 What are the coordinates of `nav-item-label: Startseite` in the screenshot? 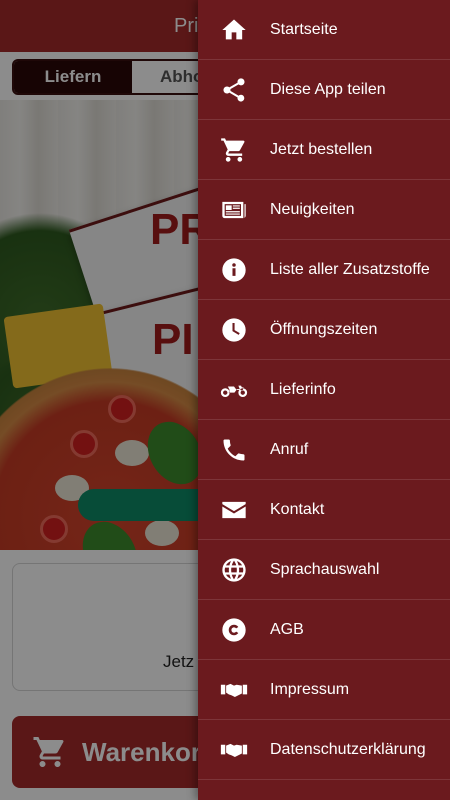 It's located at (304, 29).